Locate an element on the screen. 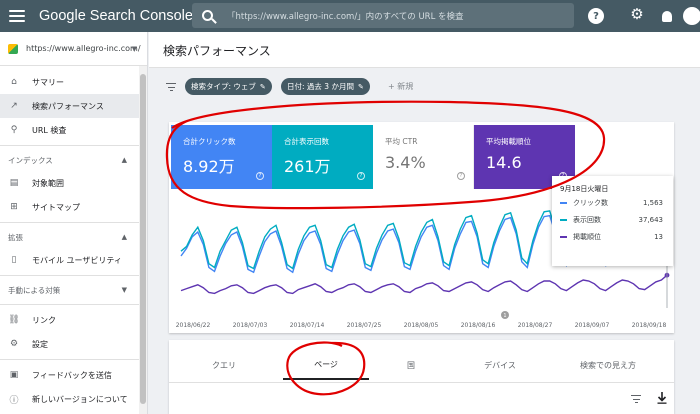 This screenshot has height=414, width=700. new-filter-button: + 新規 is located at coordinates (400, 86).